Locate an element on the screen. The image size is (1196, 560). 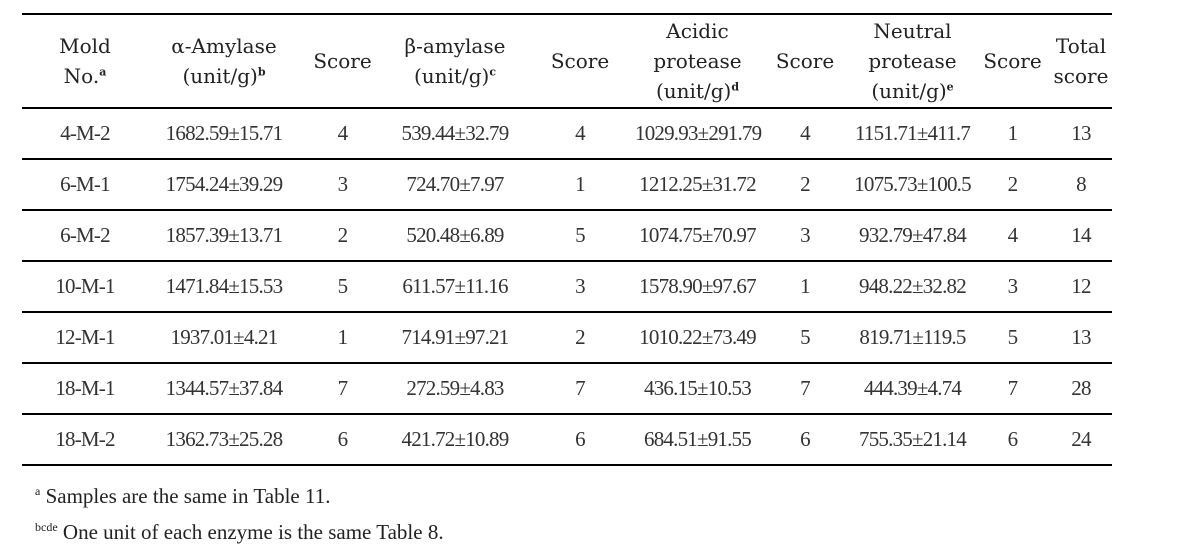
header-line: score is located at coordinates (1081, 76).